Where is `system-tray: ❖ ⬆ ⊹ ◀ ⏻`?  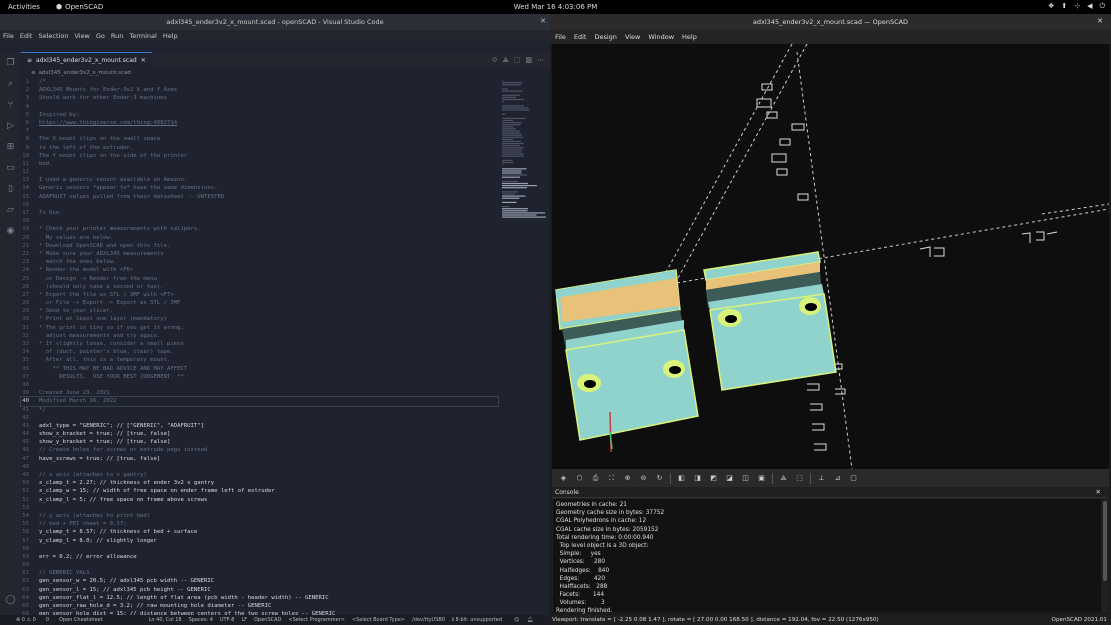
system-tray: ❖ ⬆ ⊹ ◀ ⏻ is located at coordinates (1076, 6).